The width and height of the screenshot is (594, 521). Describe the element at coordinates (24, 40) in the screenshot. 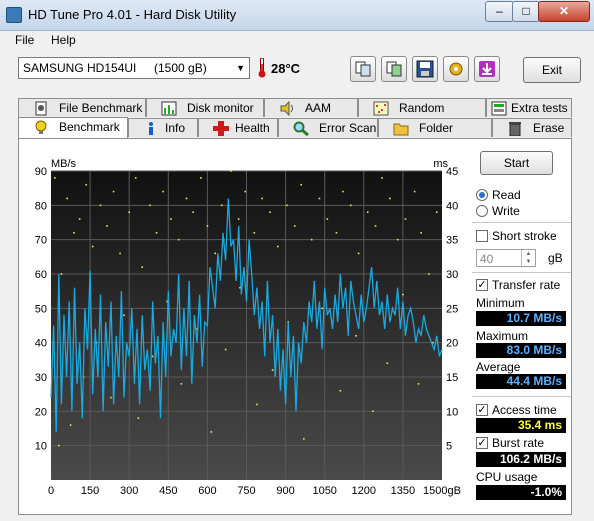

I see `menu-file: File` at that location.